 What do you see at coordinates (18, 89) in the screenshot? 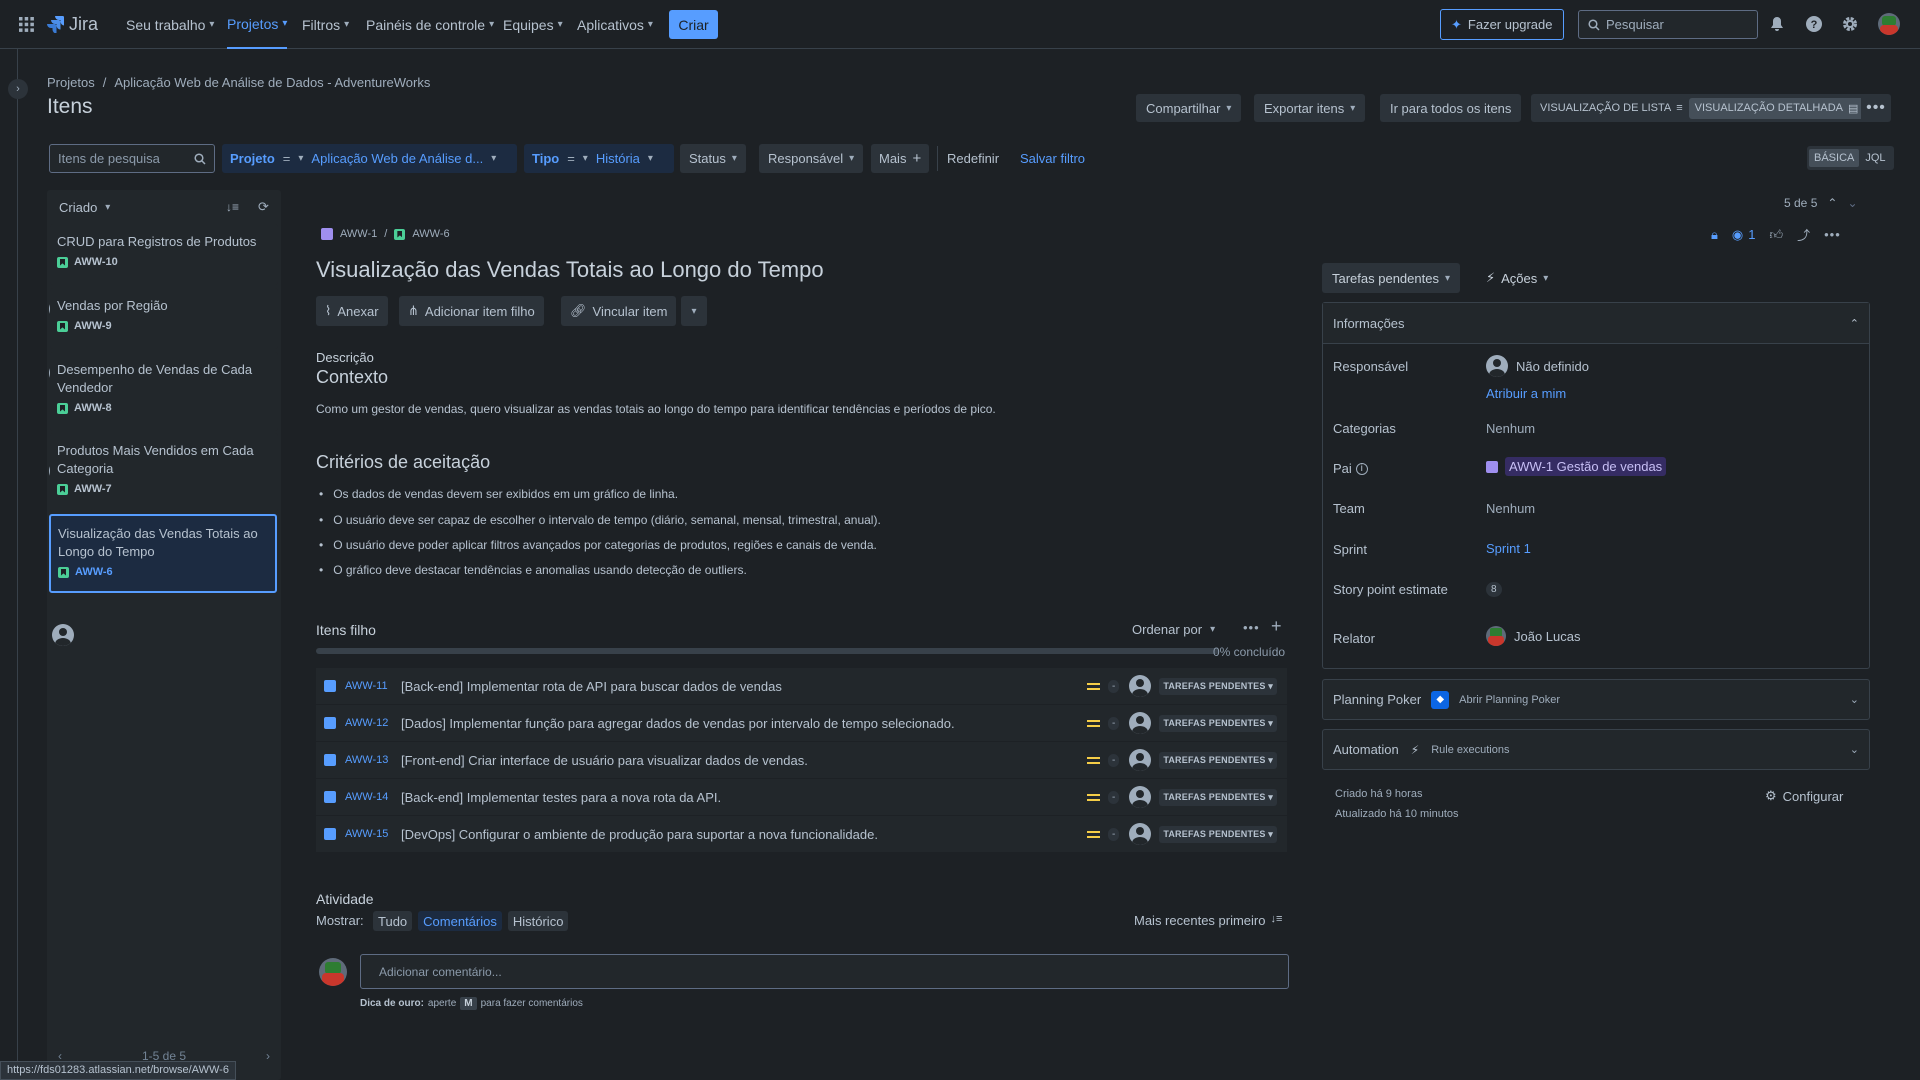
I see `expand-sidebar-button: ›` at bounding box center [18, 89].